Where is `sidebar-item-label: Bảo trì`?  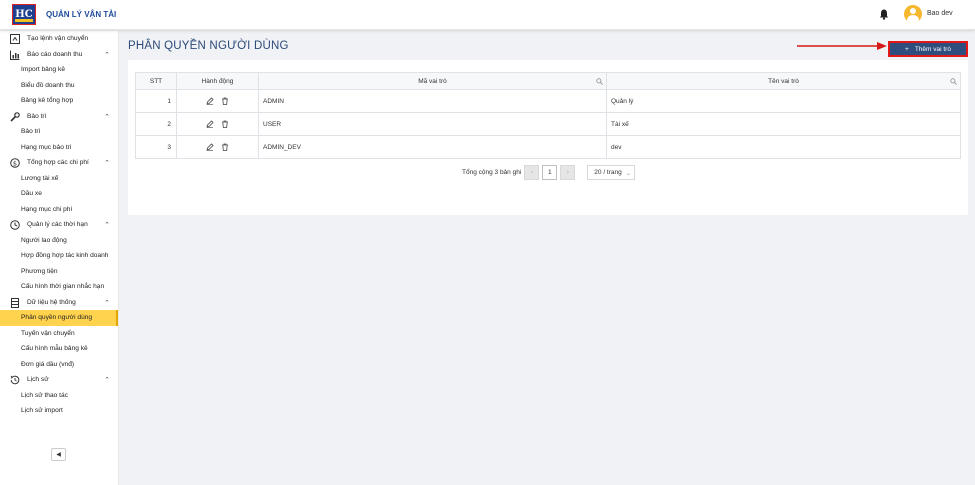 sidebar-item-label: Bảo trì is located at coordinates (31, 132).